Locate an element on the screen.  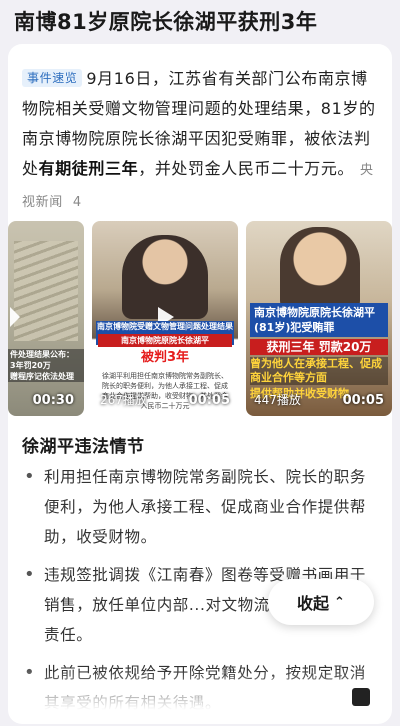
video-red-line: 南京博物院原院长徐湖平 is located at coordinates (165, 340).